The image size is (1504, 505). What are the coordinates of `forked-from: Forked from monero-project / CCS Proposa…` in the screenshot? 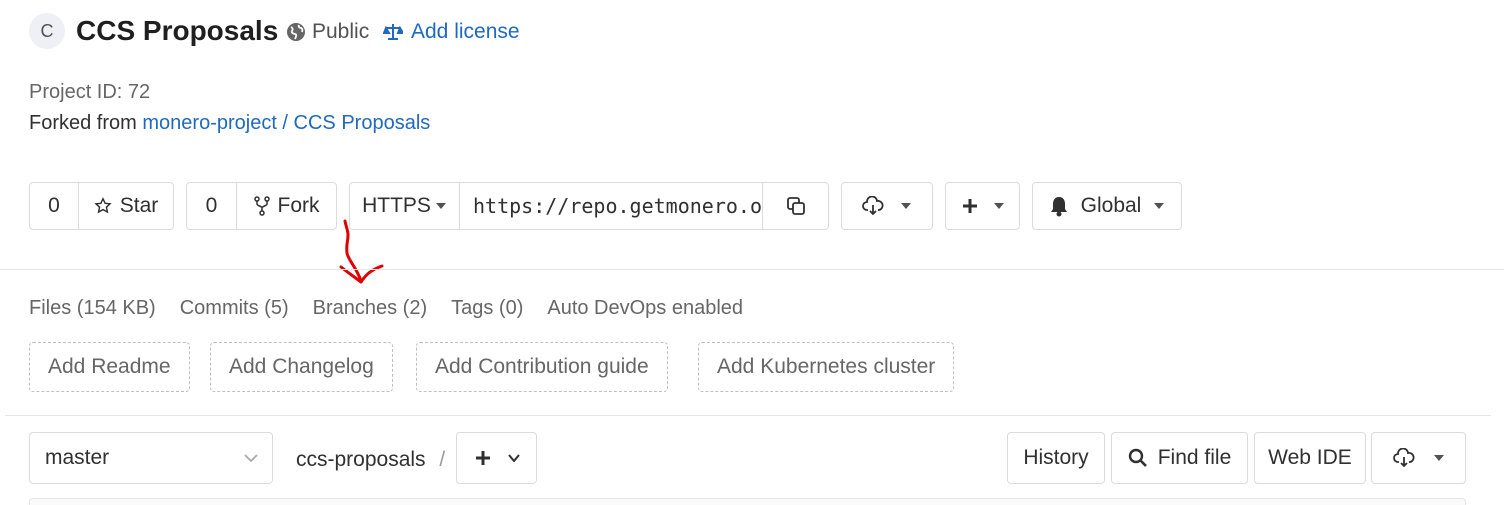 It's located at (229, 123).